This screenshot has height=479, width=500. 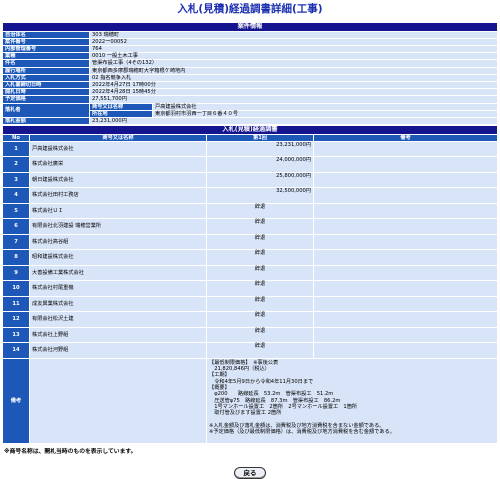 I want to click on case-info-value: 27,551,700円, so click(x=293, y=99).